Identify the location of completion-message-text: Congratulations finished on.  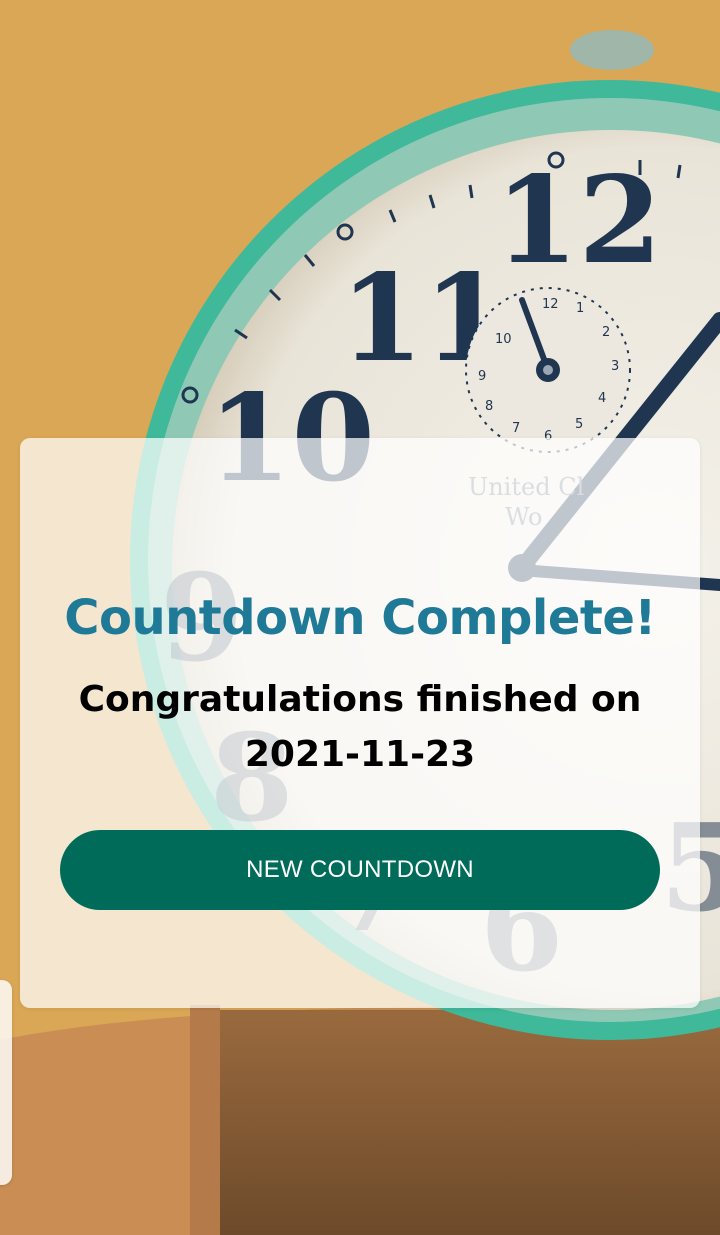
(360, 699).